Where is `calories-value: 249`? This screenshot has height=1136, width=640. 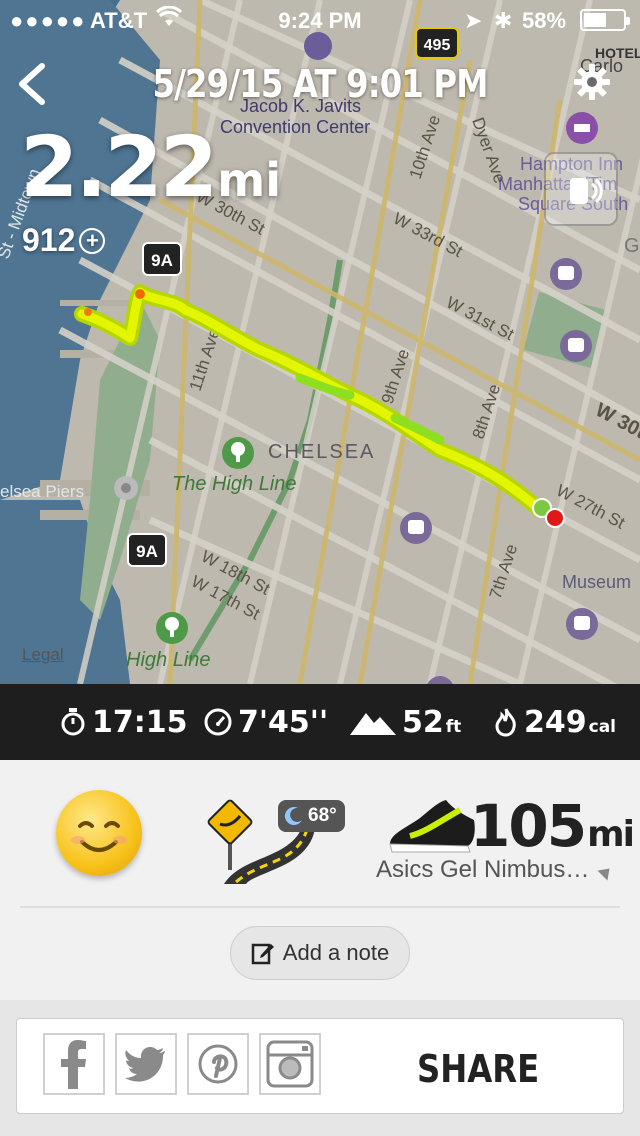
calories-value: 249 is located at coordinates (555, 722).